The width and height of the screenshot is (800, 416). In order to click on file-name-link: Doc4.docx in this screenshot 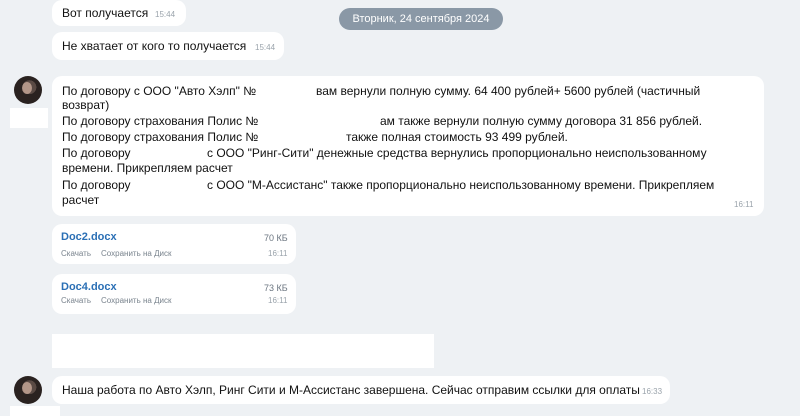, I will do `click(89, 287)`.